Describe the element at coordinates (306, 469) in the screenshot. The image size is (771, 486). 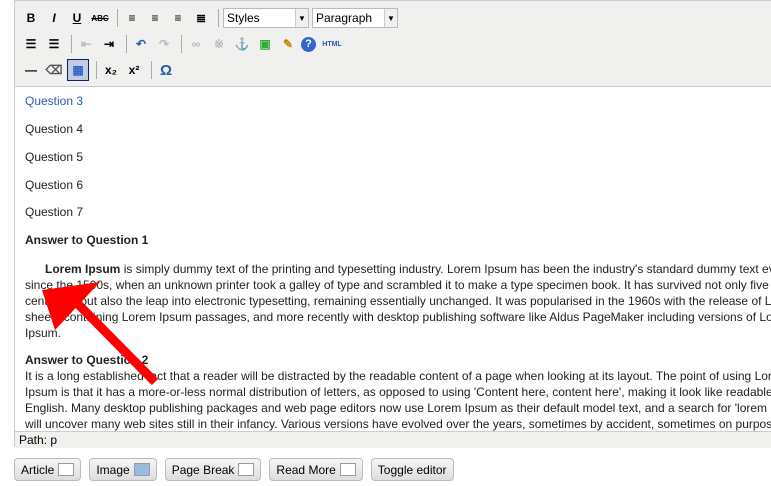
I see `button-label: Read More` at that location.